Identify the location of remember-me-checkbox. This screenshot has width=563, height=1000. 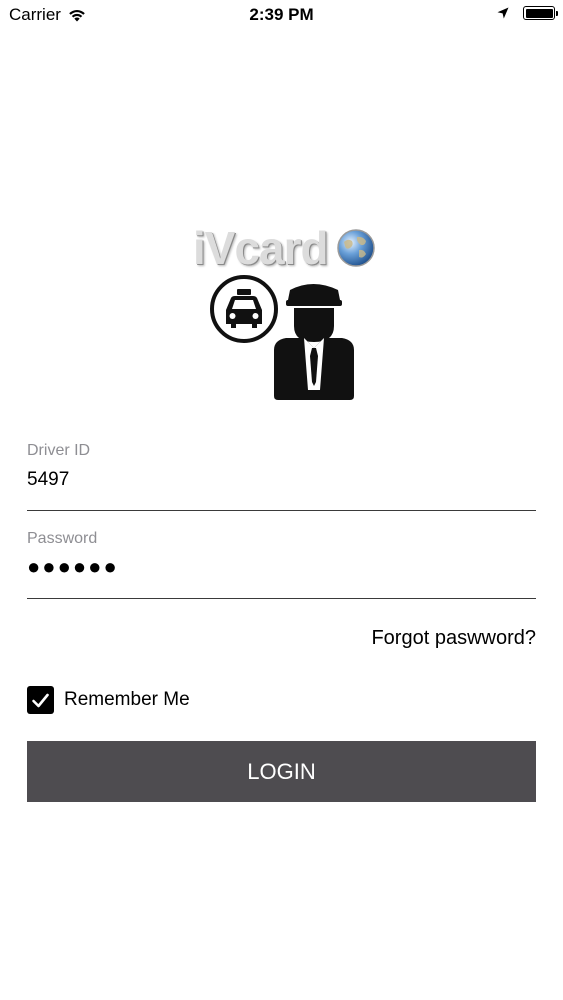
(40, 700).